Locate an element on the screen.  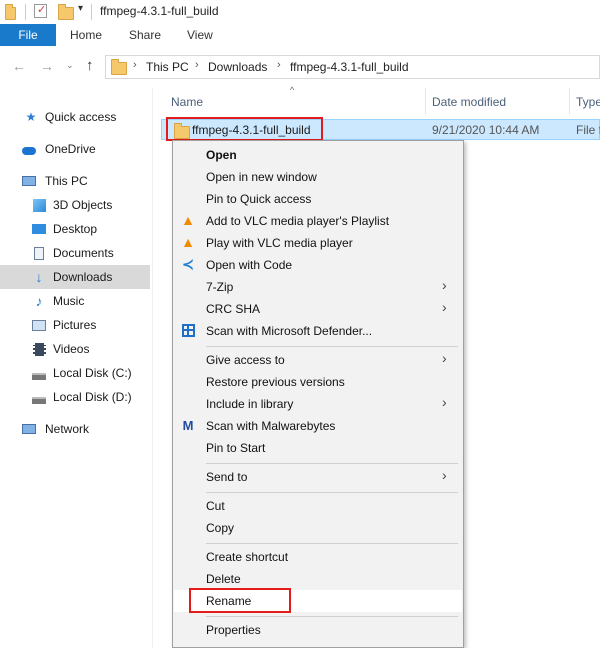
menu-item-scan-malwarebytes: Scan with Malwarebytes is located at coordinates (270, 426).